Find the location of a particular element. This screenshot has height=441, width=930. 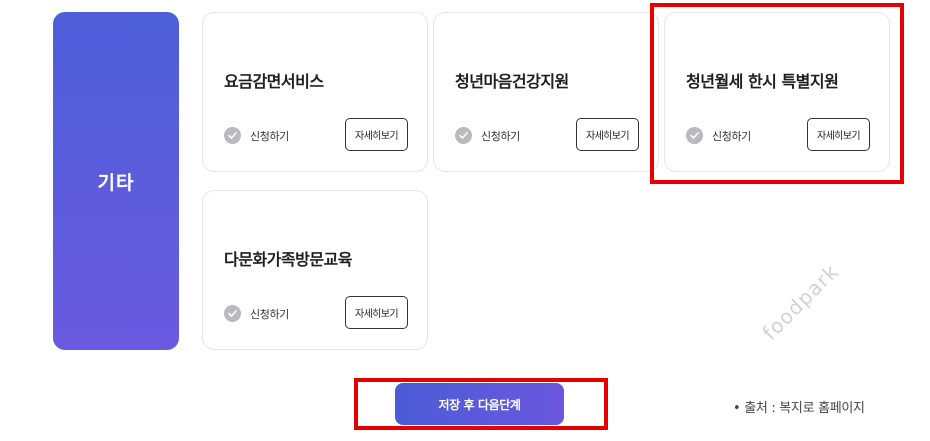

service-title: 다문화가족방문교육 is located at coordinates (288, 259).